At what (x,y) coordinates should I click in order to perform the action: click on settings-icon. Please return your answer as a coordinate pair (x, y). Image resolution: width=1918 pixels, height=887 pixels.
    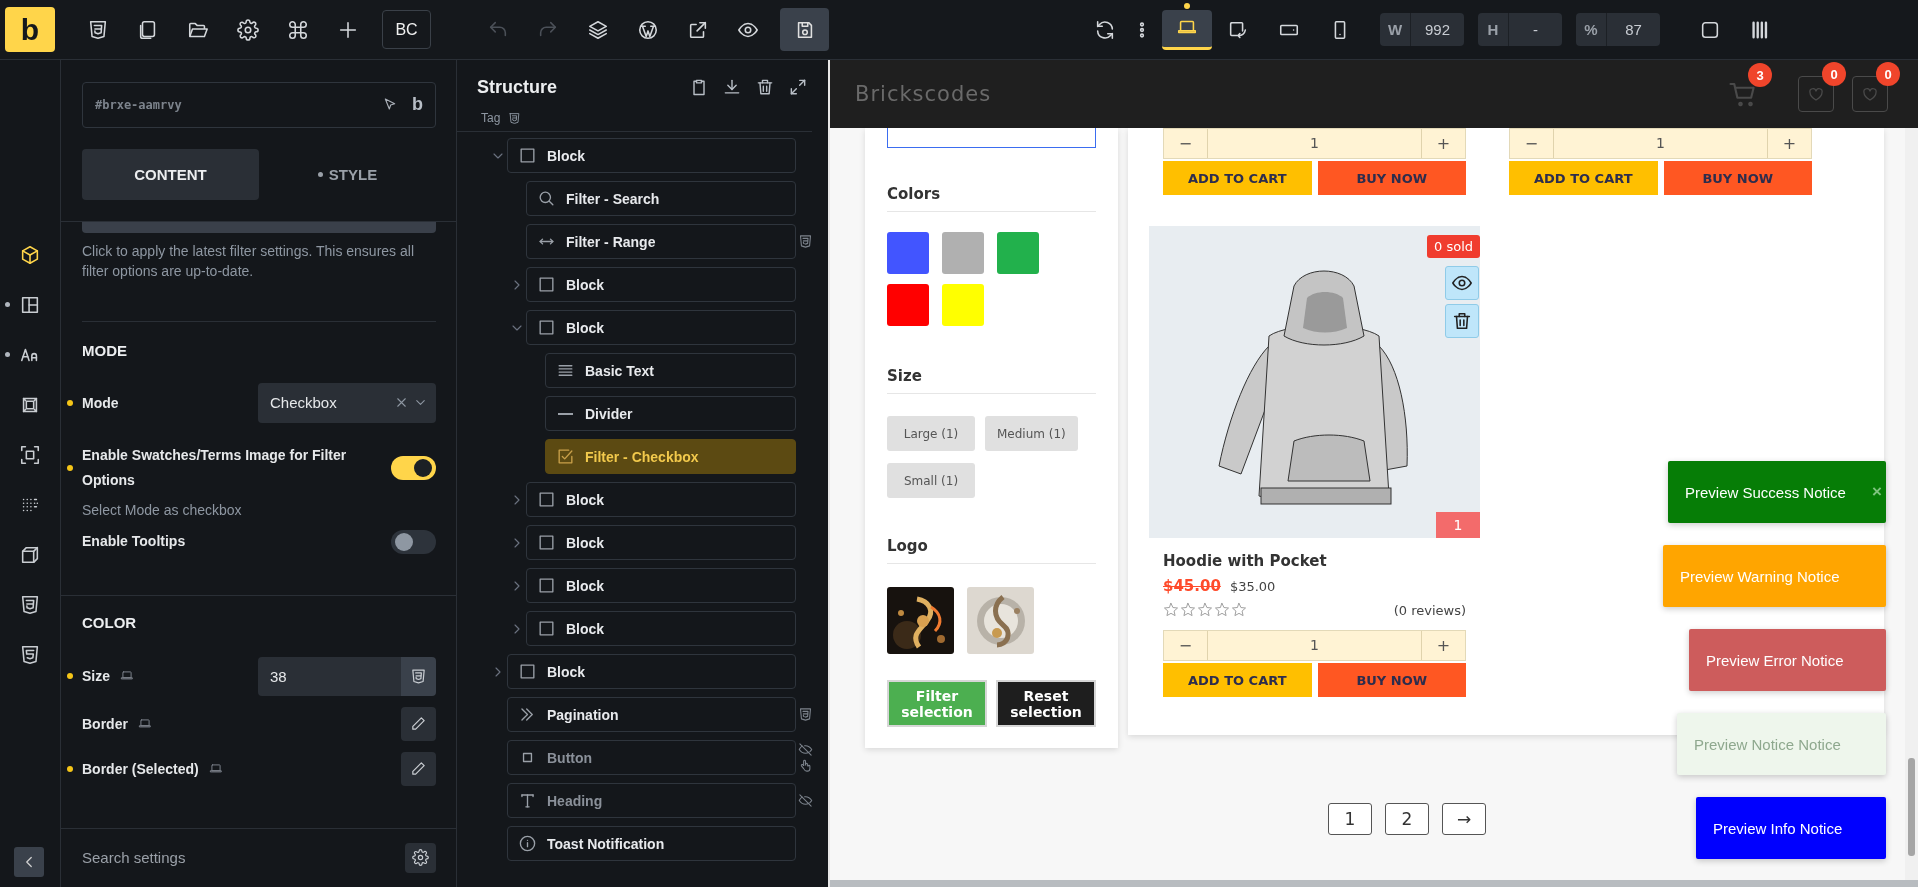
    Looking at the image, I should click on (248, 29).